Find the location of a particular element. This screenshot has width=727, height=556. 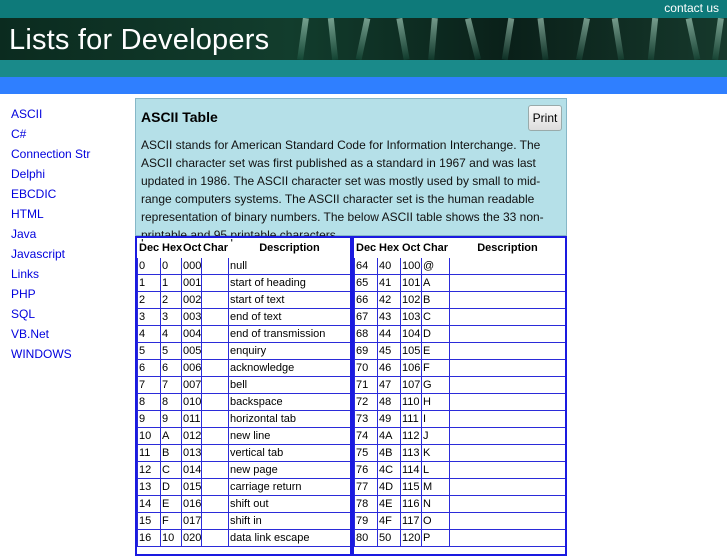

dec-cell: 66 is located at coordinates (366, 300).